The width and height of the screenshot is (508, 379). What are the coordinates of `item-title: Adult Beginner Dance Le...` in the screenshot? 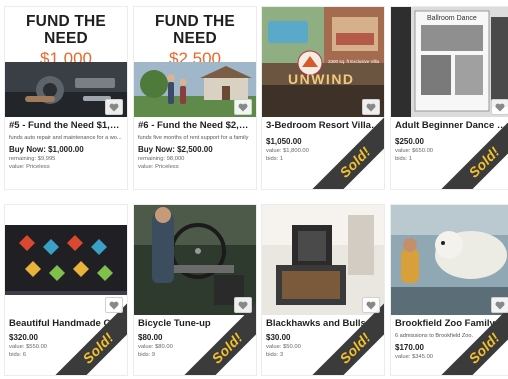 It's located at (451, 126).